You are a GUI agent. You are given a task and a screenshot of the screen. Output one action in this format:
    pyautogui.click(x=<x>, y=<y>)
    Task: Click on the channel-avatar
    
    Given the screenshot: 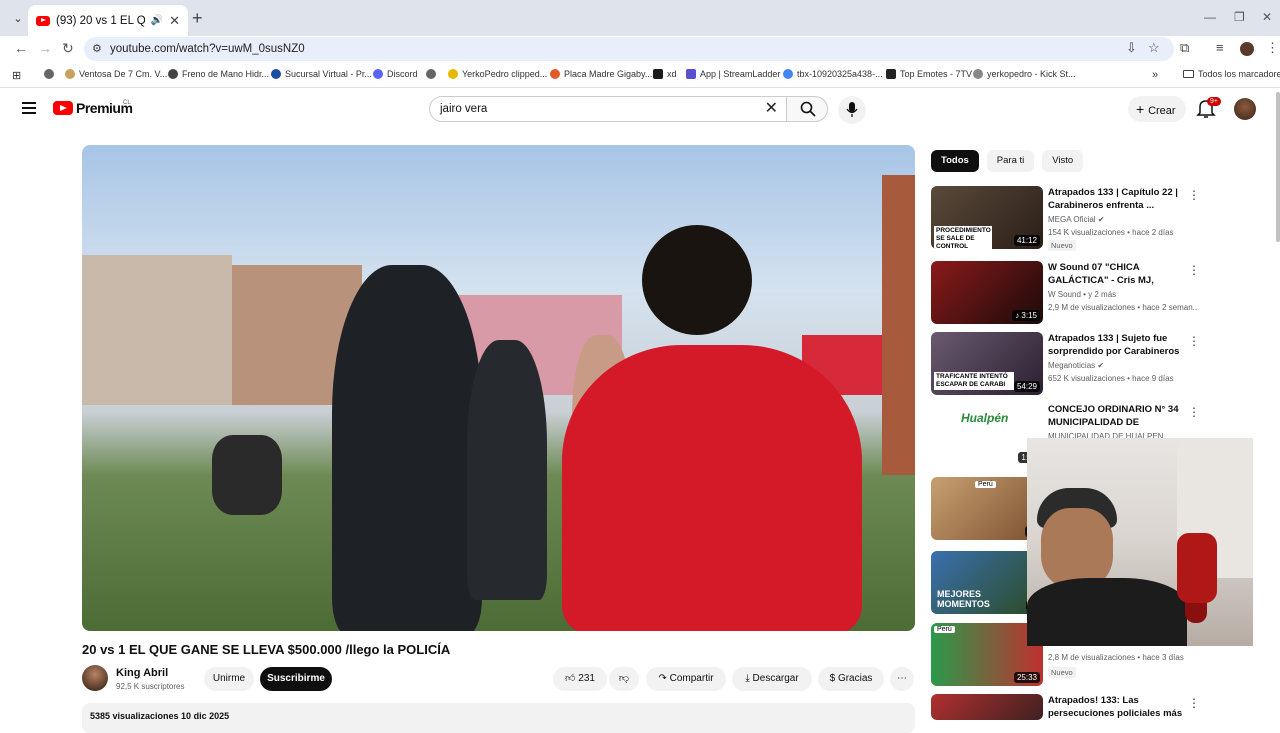 What is the action you would take?
    pyautogui.click(x=95, y=678)
    